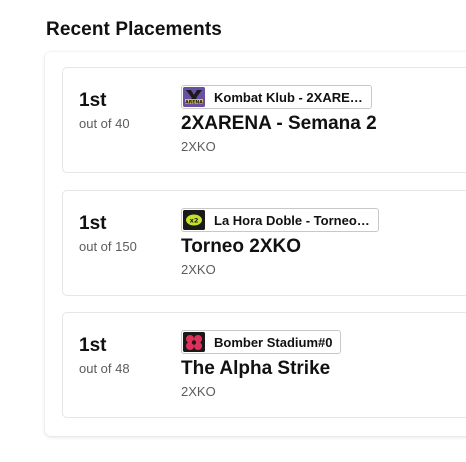  Describe the element at coordinates (255, 369) in the screenshot. I see `event-title: The Alpha Strike` at that location.